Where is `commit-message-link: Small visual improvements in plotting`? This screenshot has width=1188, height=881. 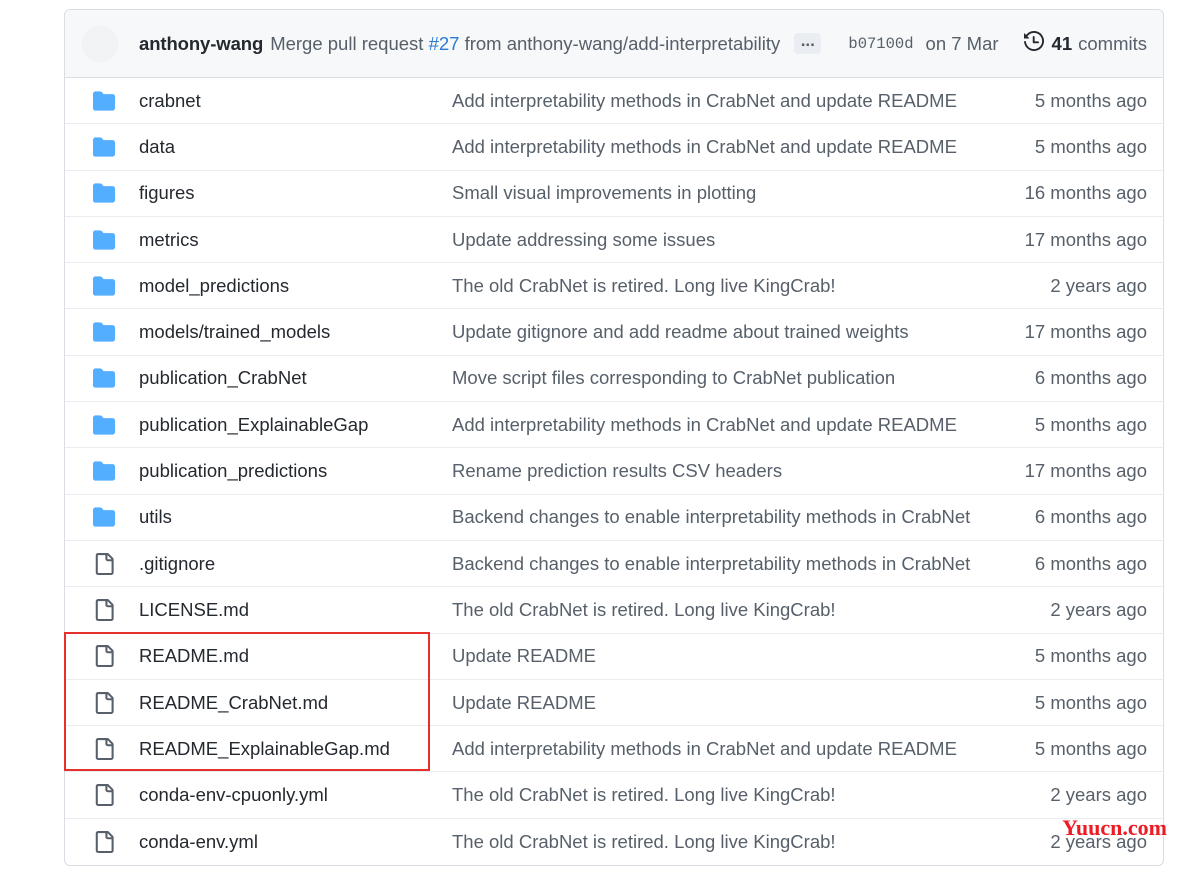 commit-message-link: Small visual improvements in plotting is located at coordinates (730, 193).